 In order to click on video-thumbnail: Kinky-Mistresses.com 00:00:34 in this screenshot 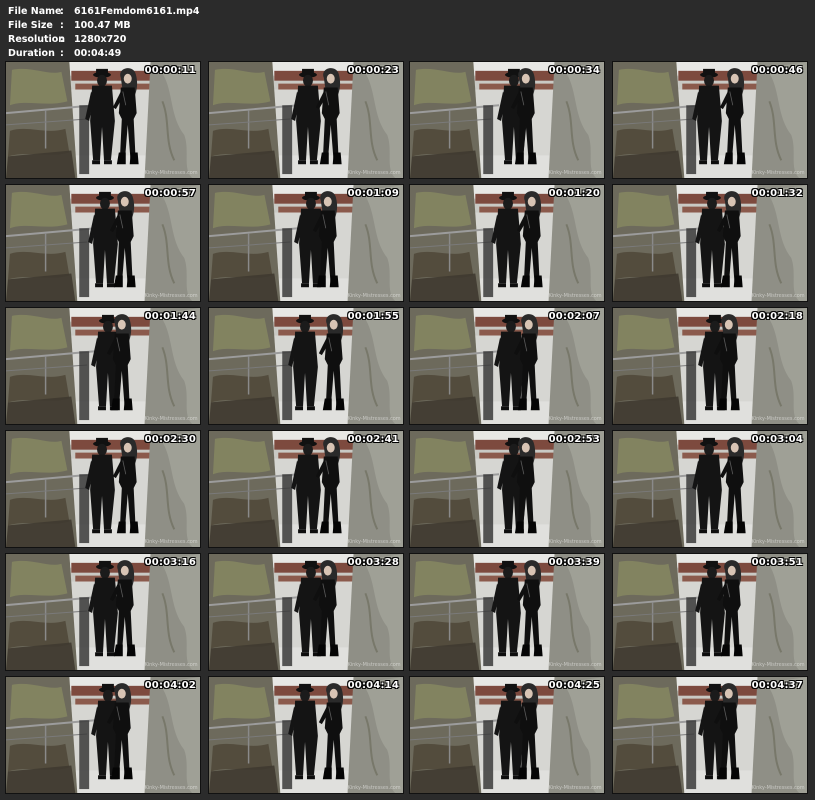, I will do `click(507, 120)`.